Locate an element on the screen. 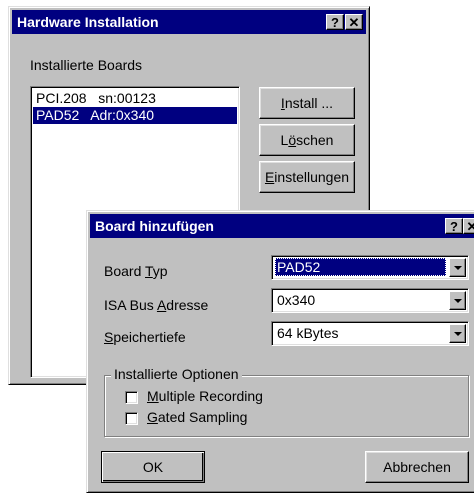 Image resolution: width=474 pixels, height=493 pixels. board-type-combo: PAD52 is located at coordinates (370, 267).